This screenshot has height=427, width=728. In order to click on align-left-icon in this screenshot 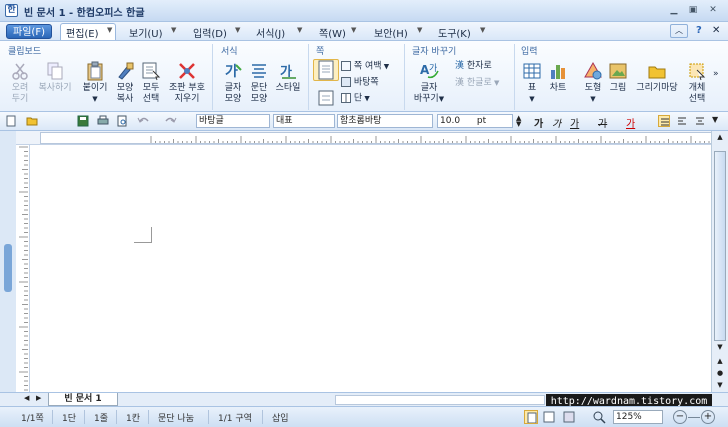, I will do `click(682, 121)`.